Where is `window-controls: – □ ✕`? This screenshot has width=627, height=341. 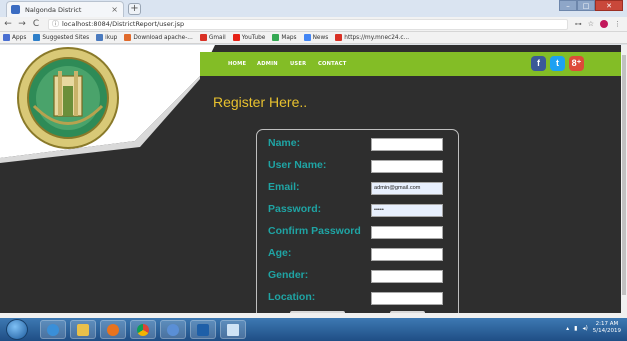
window-controls: – □ ✕ is located at coordinates (591, 5).